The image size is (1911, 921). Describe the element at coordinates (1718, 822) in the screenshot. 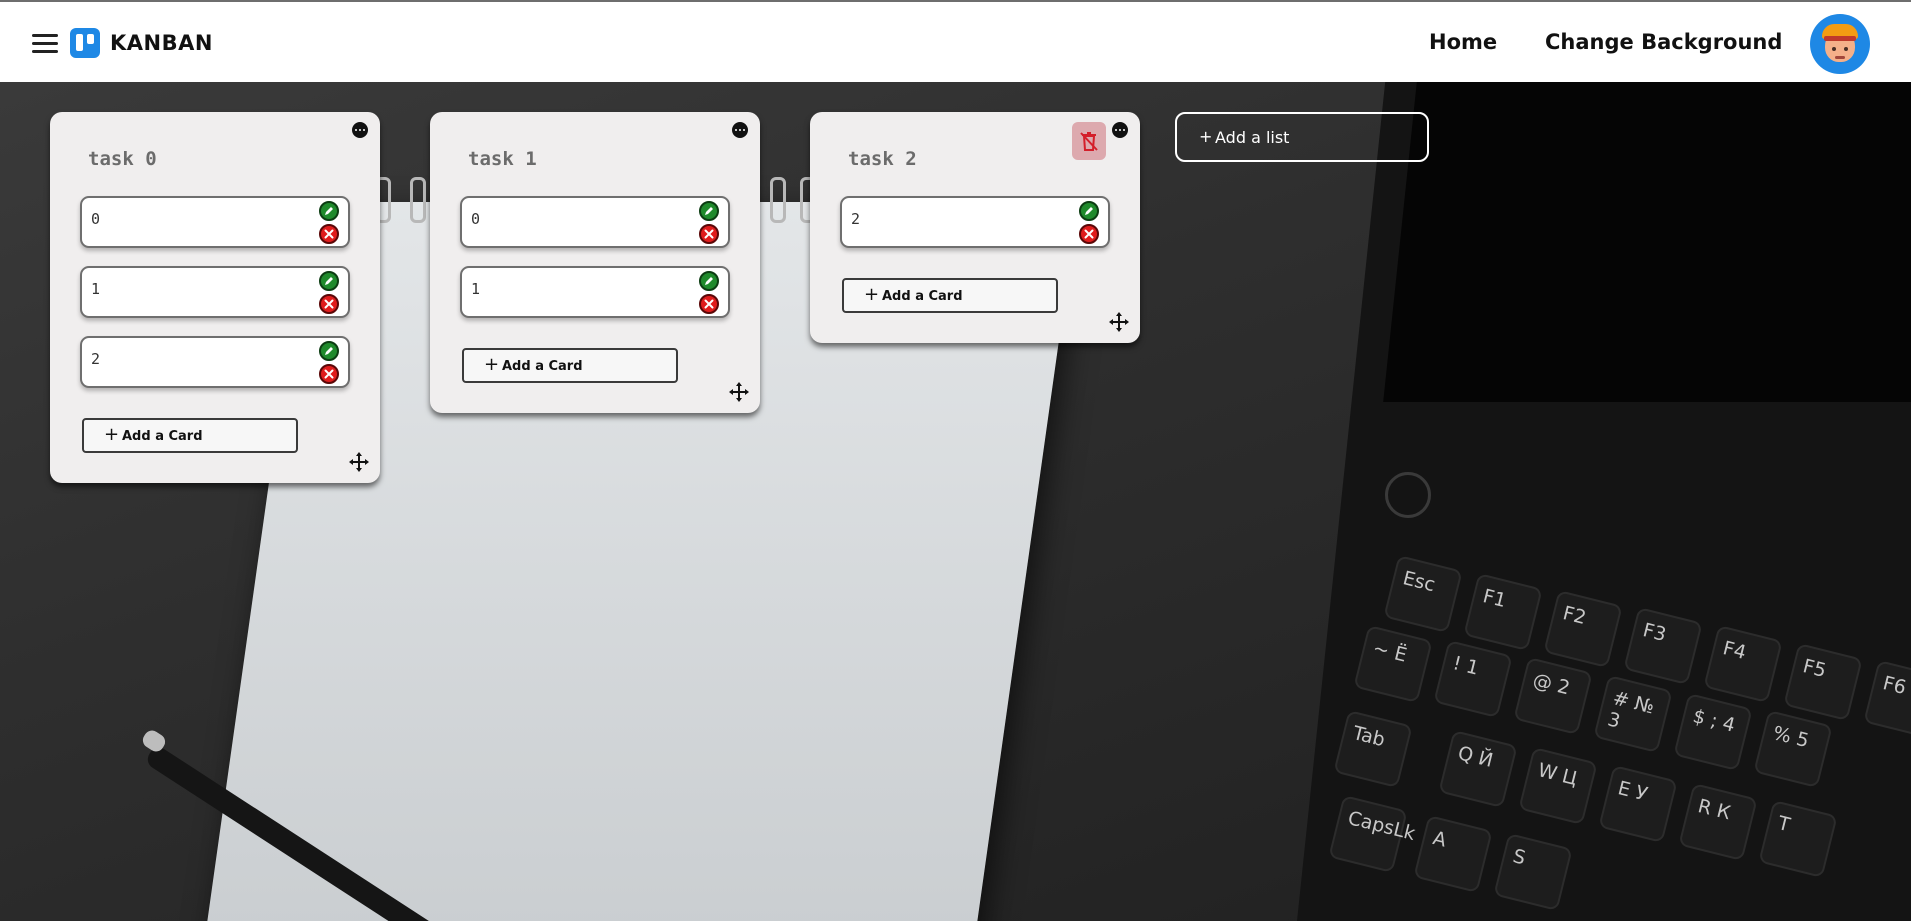

I see `keyboard-key: R К` at that location.